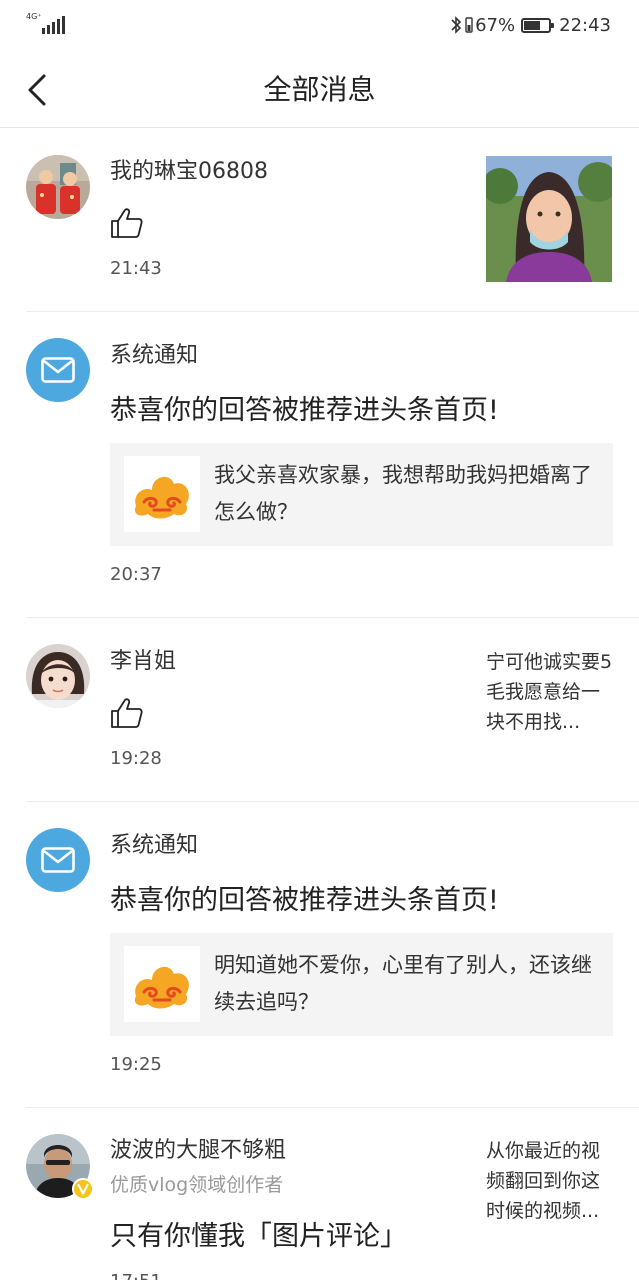  I want to click on message-time: 20:37, so click(136, 574).